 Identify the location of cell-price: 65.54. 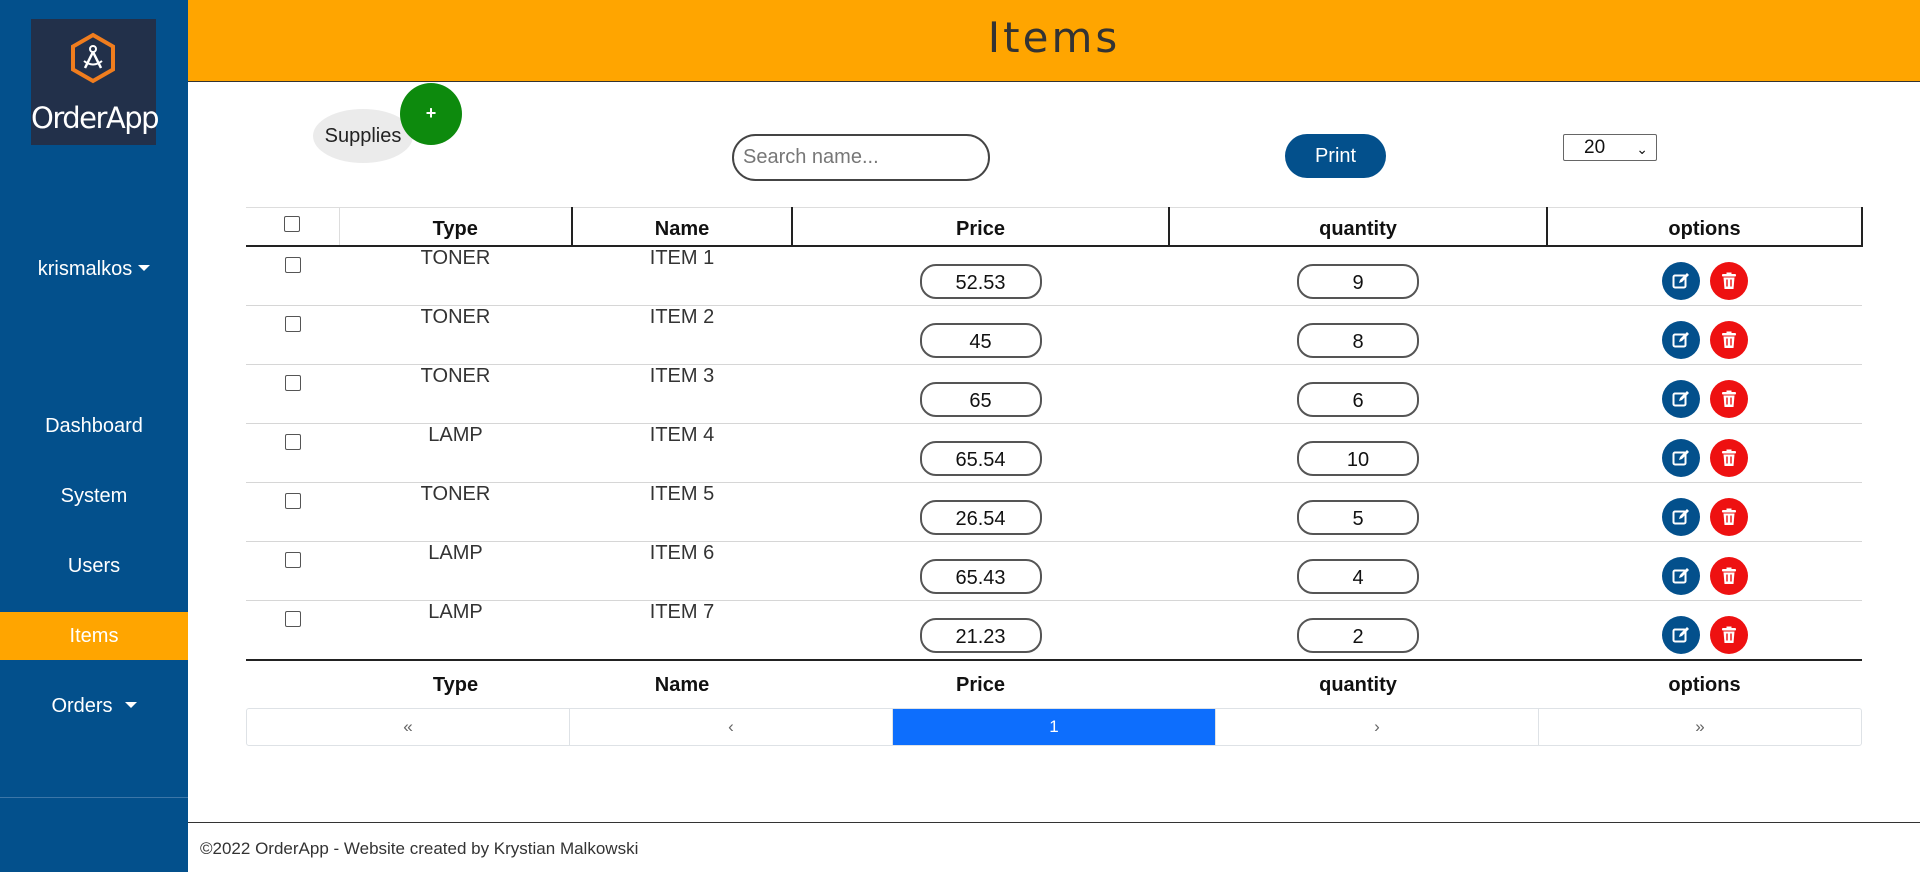
(980, 453).